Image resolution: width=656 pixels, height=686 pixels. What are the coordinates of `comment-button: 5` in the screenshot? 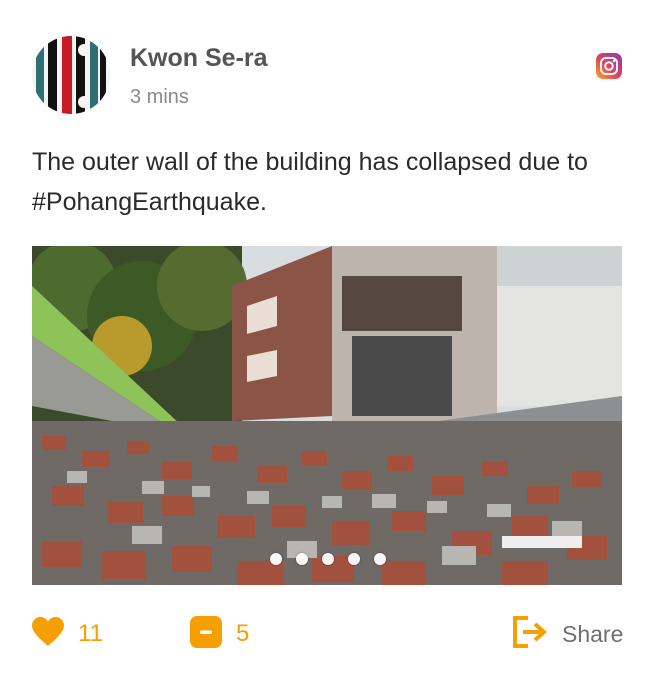 It's located at (219, 634).